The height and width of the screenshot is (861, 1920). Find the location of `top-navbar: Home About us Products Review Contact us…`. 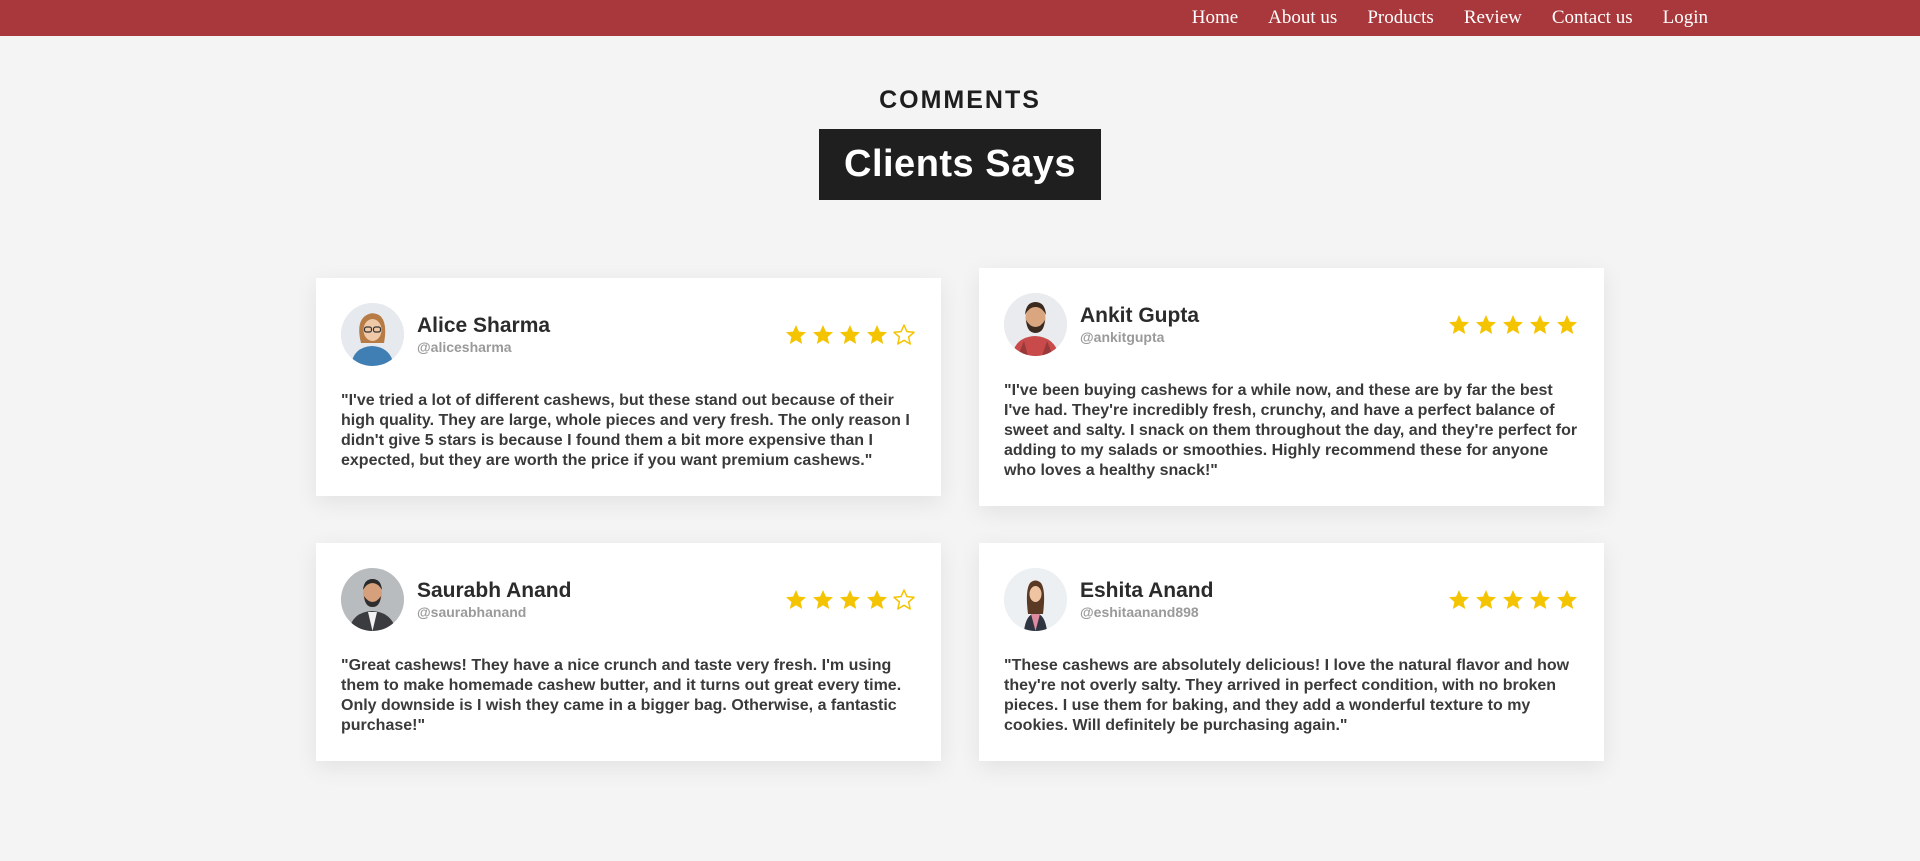

top-navbar: Home About us Products Review Contact us… is located at coordinates (960, 18).